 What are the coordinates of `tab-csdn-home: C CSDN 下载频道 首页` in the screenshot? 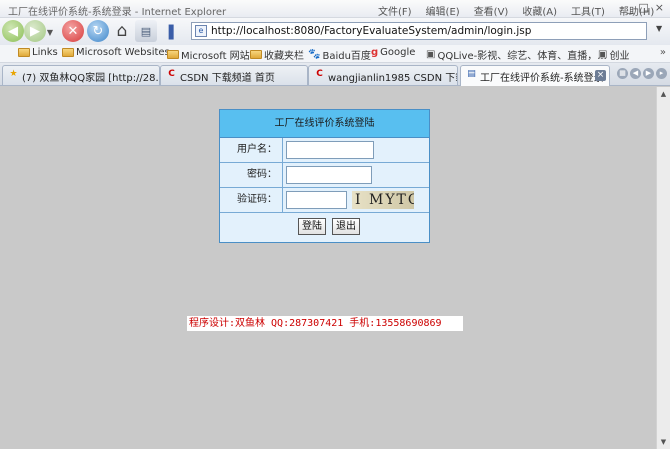 It's located at (234, 75).